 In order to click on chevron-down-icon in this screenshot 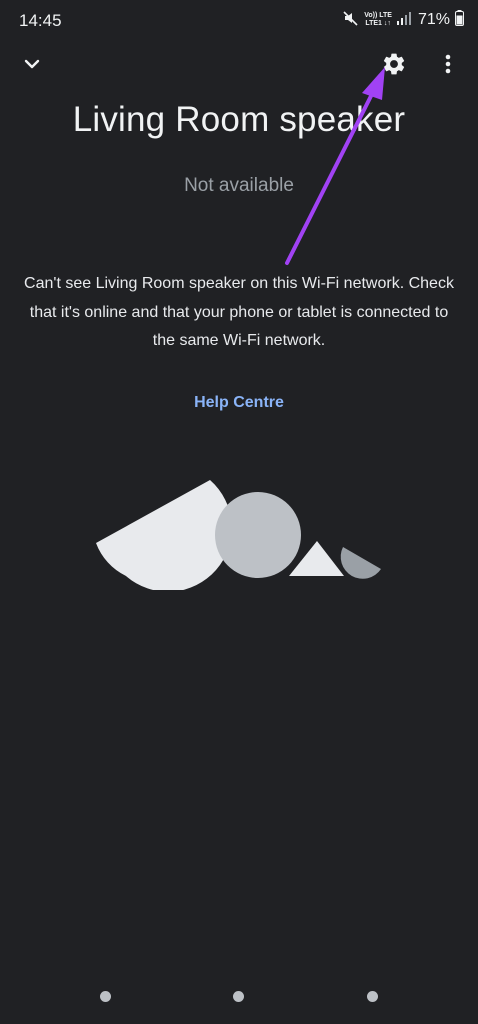, I will do `click(32, 66)`.